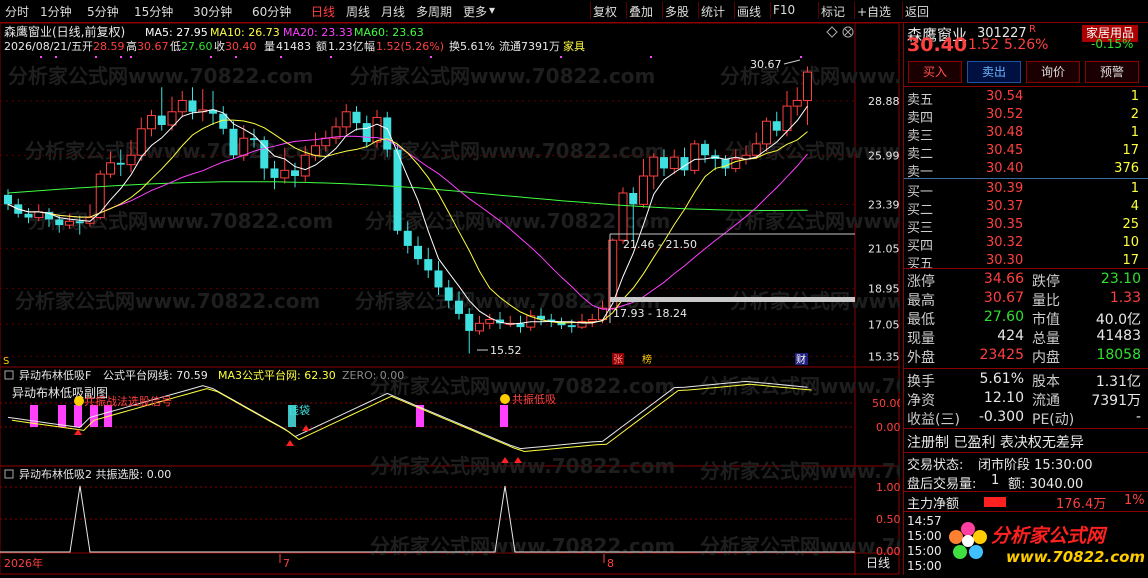  I want to click on period-label: 日线, so click(878, 563).